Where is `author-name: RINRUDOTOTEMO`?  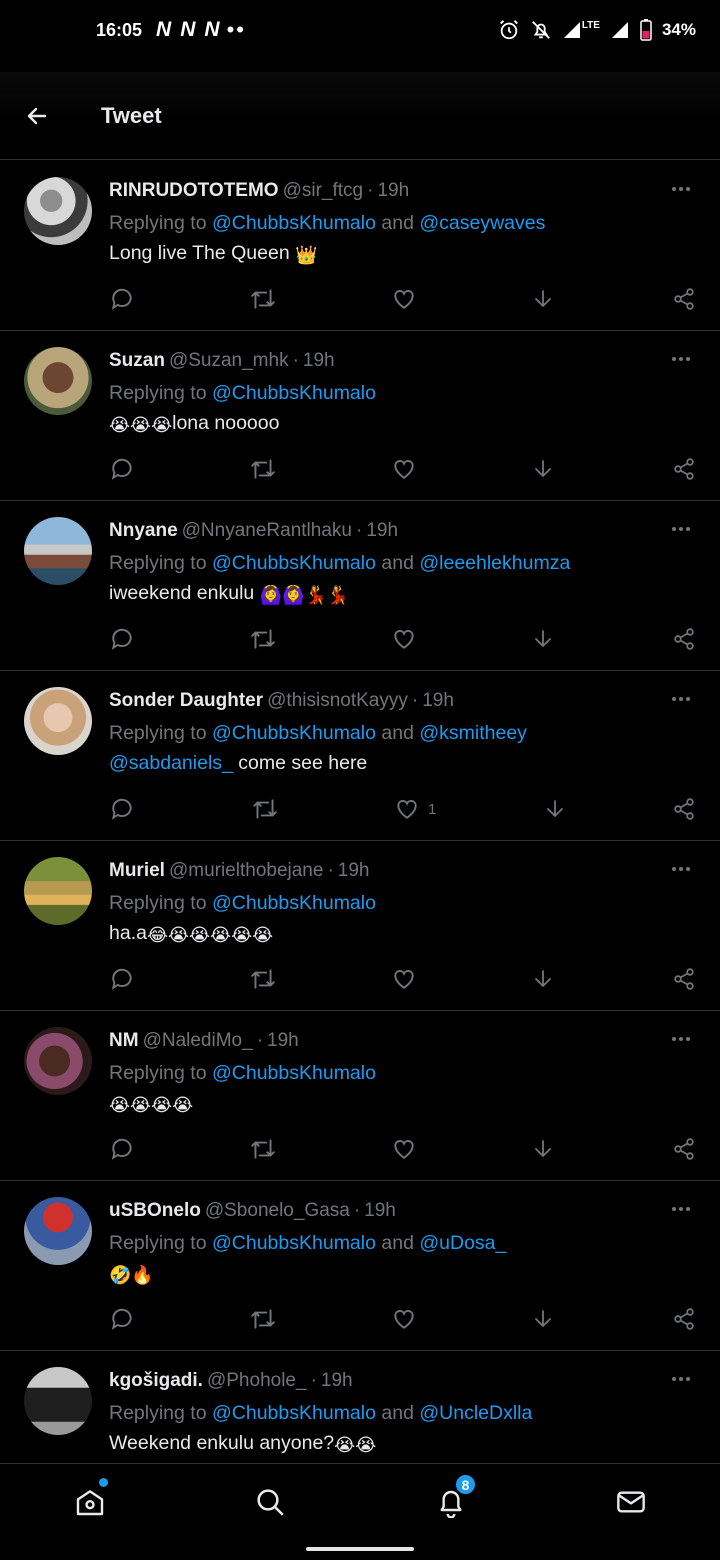 author-name: RINRUDOTOTEMO is located at coordinates (194, 190).